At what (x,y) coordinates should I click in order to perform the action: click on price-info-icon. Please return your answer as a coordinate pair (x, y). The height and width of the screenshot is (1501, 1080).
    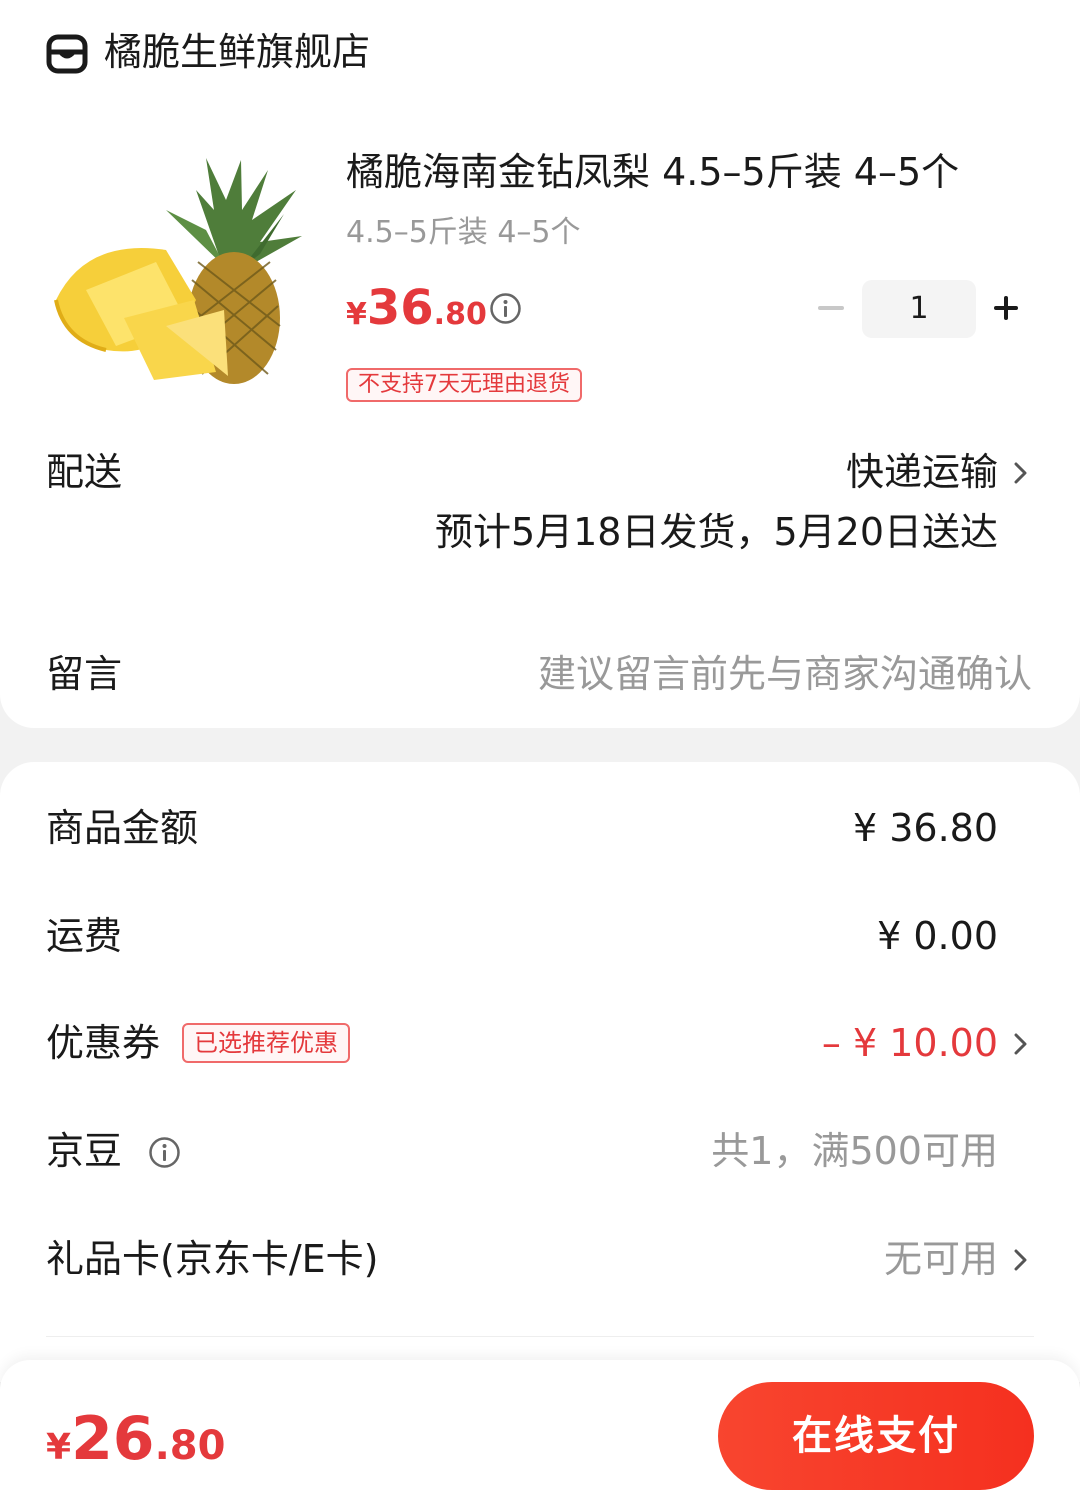
    Looking at the image, I should click on (505, 308).